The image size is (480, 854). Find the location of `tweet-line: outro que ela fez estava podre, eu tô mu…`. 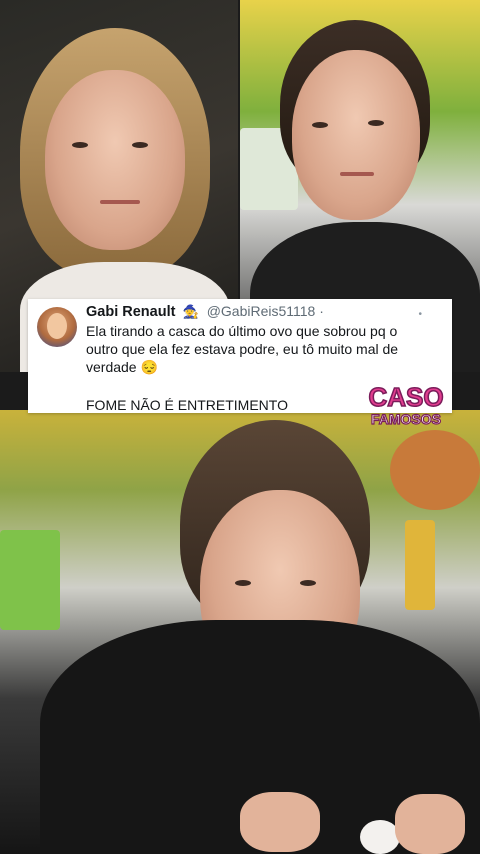

tweet-line: outro que ela fez estava podre, eu tô mu… is located at coordinates (242, 349).